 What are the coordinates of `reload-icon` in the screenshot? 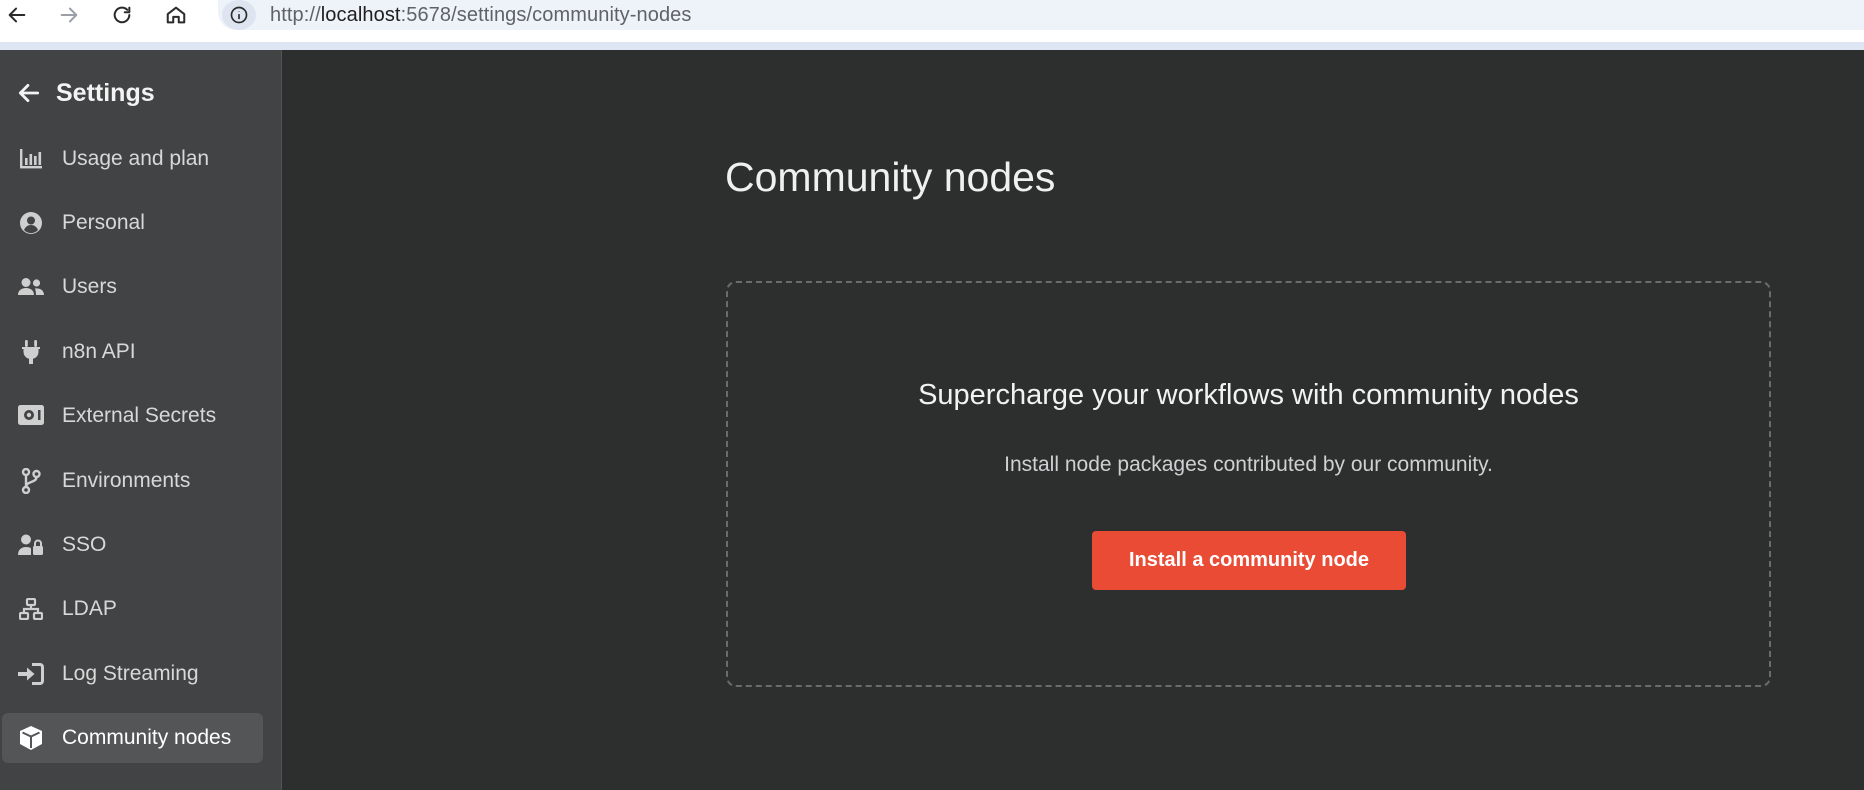 It's located at (122, 15).